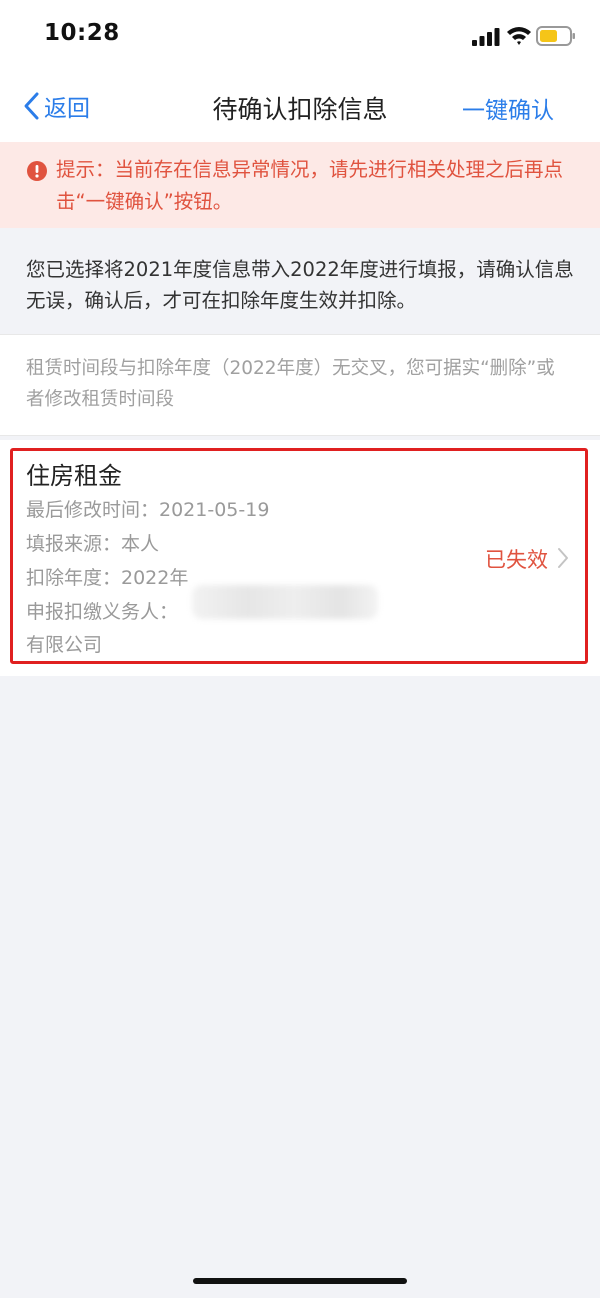  I want to click on wifi-icon, so click(519, 36).